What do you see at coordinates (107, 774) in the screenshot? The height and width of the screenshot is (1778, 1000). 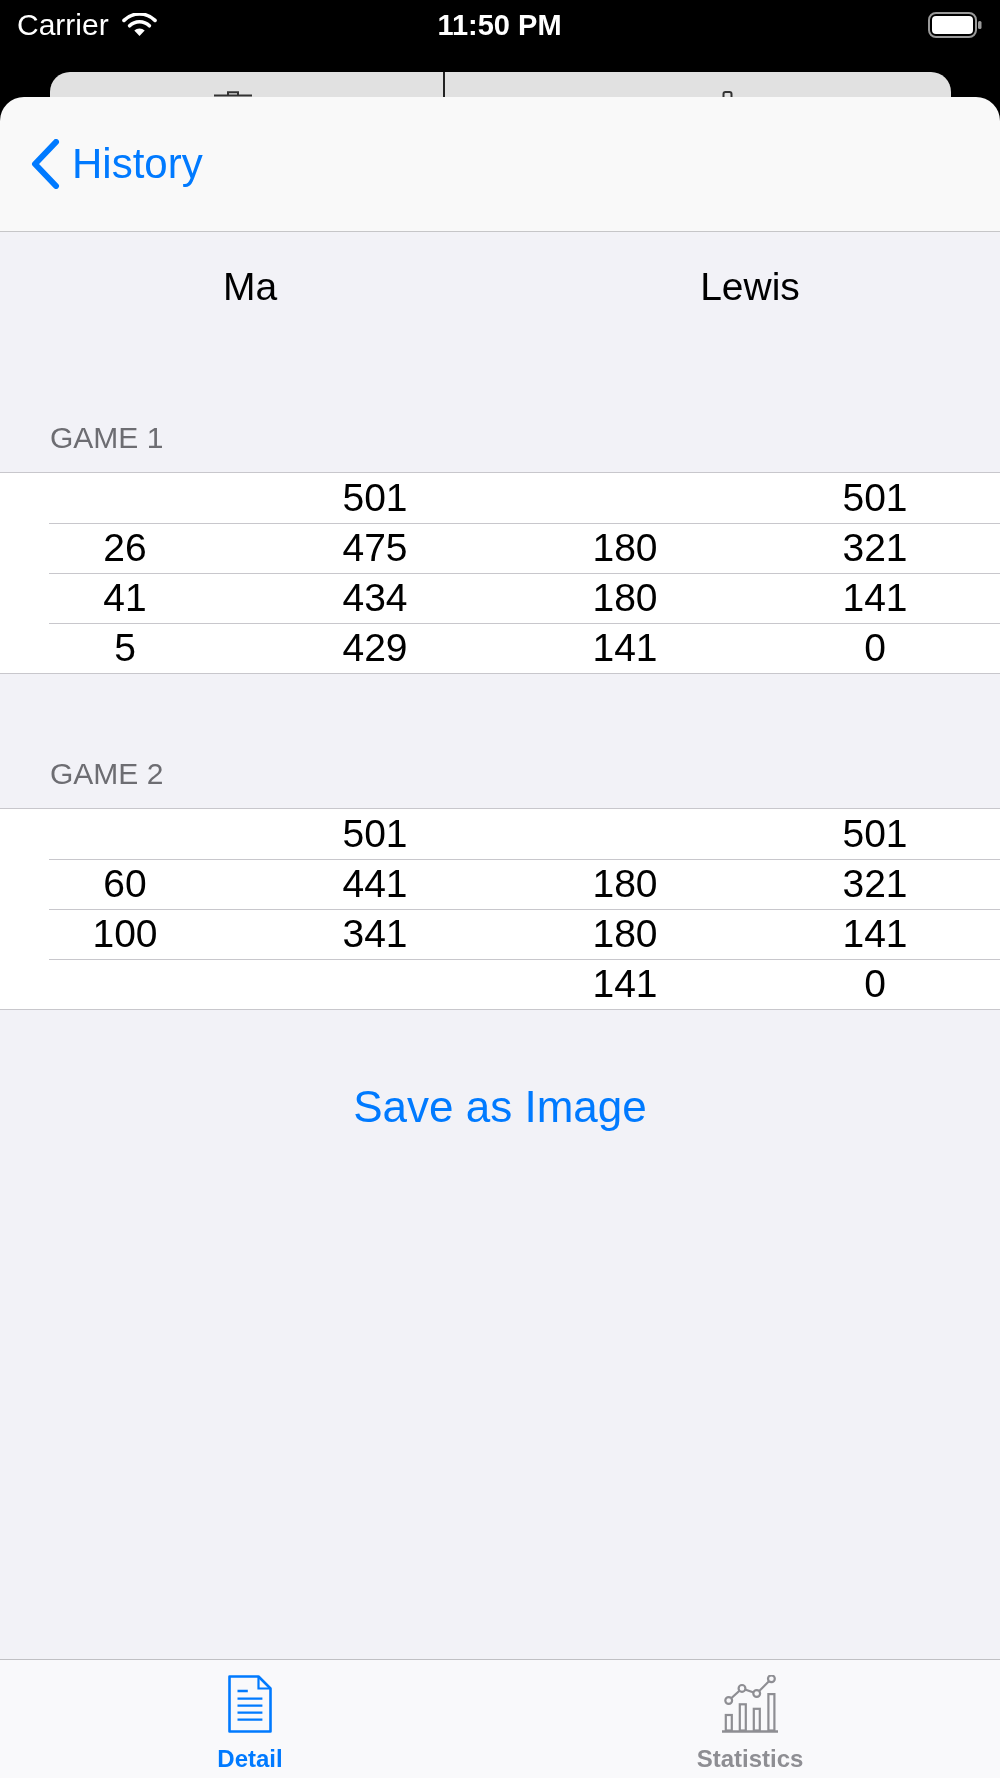 I see `section-header: GAME 2` at bounding box center [107, 774].